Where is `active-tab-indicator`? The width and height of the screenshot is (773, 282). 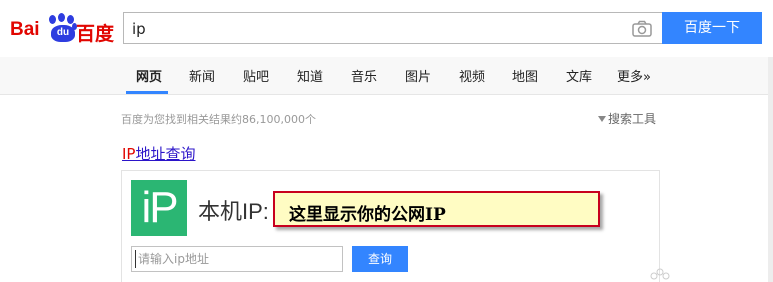 active-tab-indicator is located at coordinates (147, 92).